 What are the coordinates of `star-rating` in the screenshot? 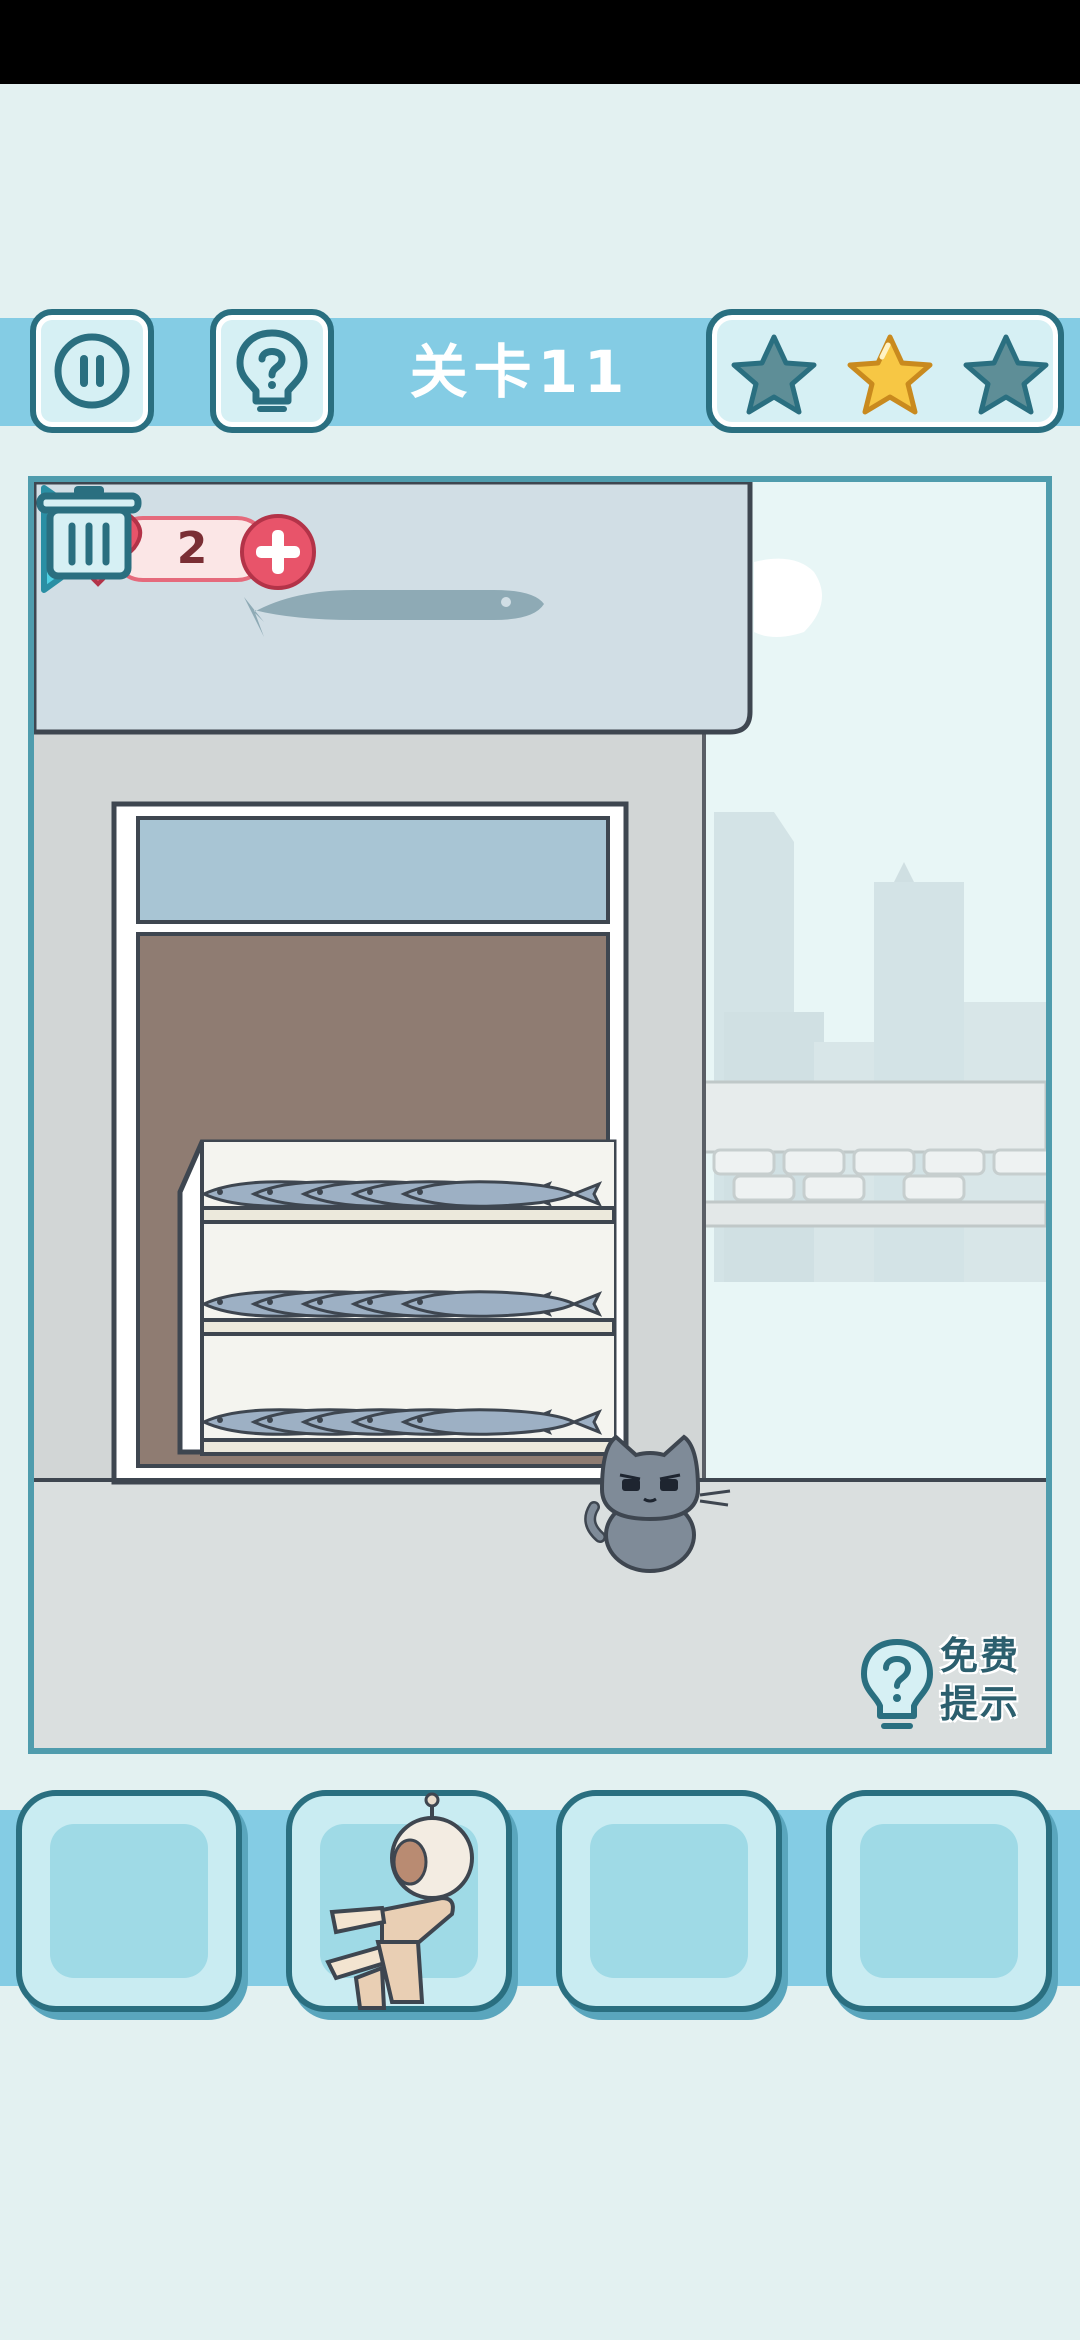 It's located at (885, 371).